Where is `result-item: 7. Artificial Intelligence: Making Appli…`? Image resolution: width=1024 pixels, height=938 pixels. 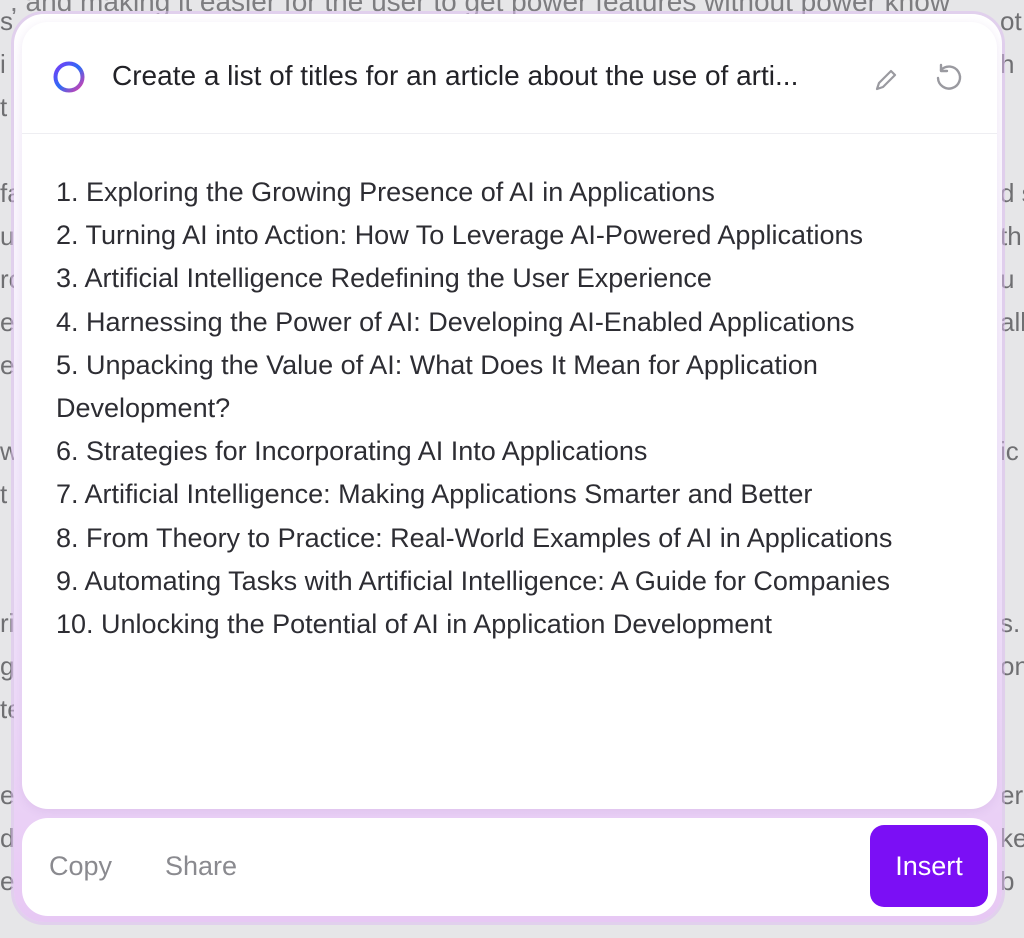
result-item: 7. Artificial Intelligence: Making Appli… is located at coordinates (434, 494).